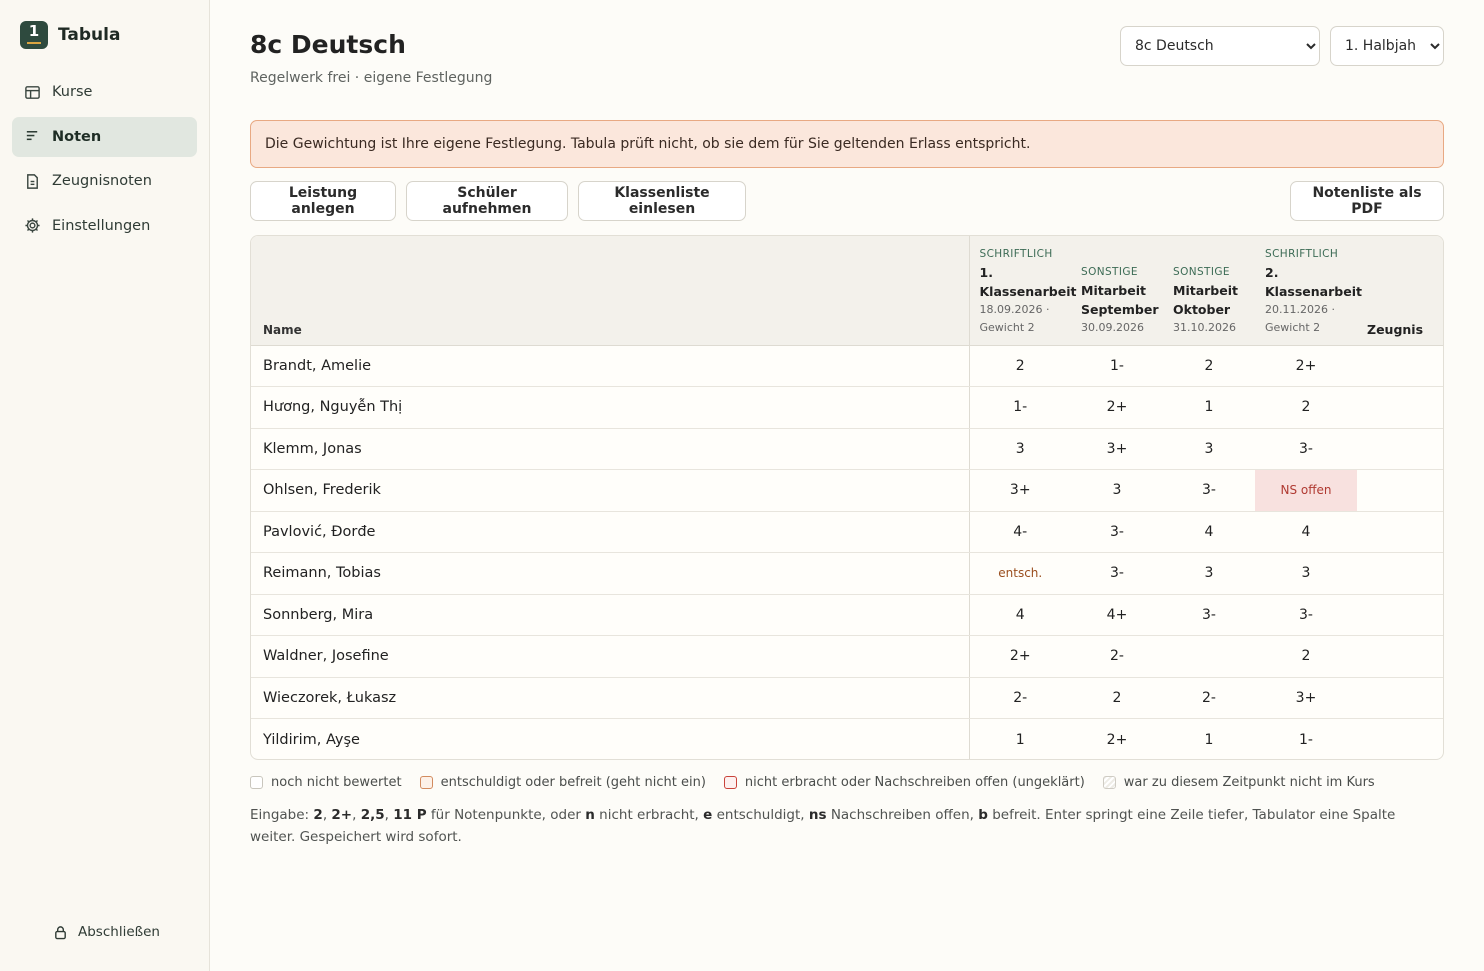 The image size is (1484, 971). Describe the element at coordinates (119, 932) in the screenshot. I see `lock-label: Abschließen` at that location.